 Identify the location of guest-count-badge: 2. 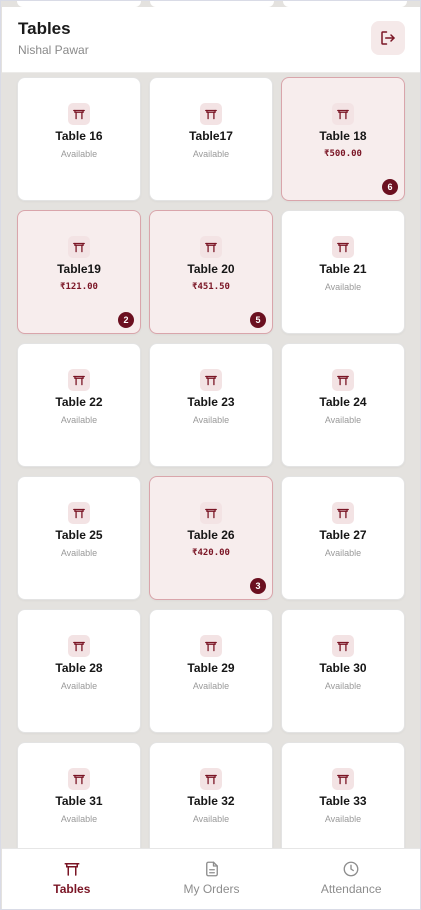
(126, 320).